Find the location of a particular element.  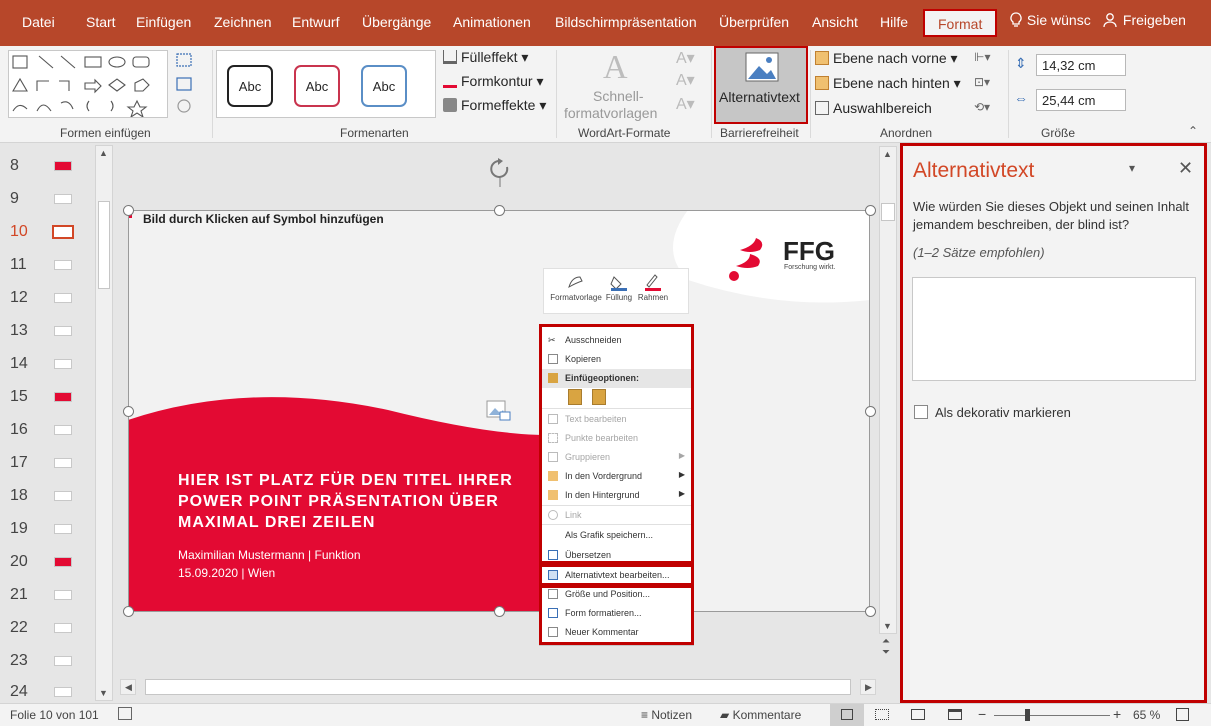

tab-bildschirmpraesentation: Bildschirmpräsentation is located at coordinates (626, 22).